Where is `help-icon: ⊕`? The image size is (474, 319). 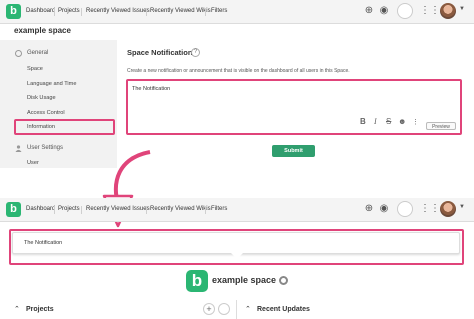
help-icon: ⊕ is located at coordinates (369, 209).